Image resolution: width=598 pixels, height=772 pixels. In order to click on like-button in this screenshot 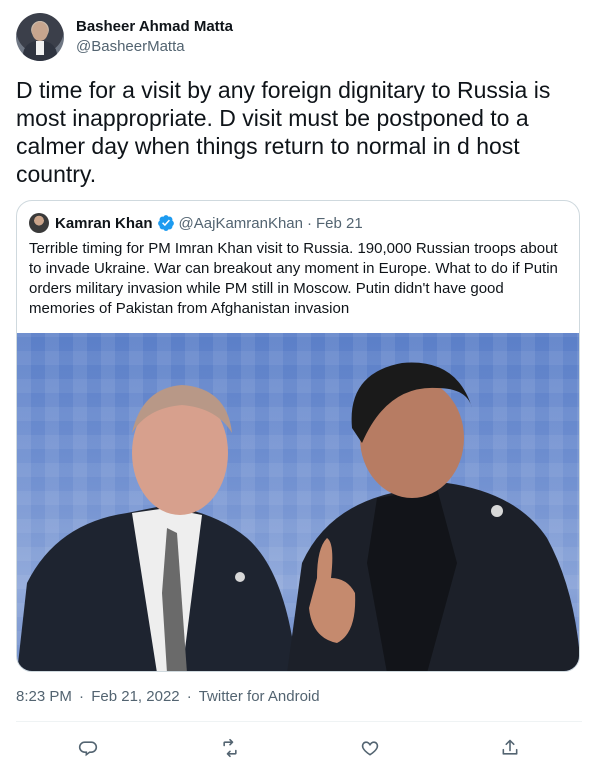, I will do `click(370, 748)`.